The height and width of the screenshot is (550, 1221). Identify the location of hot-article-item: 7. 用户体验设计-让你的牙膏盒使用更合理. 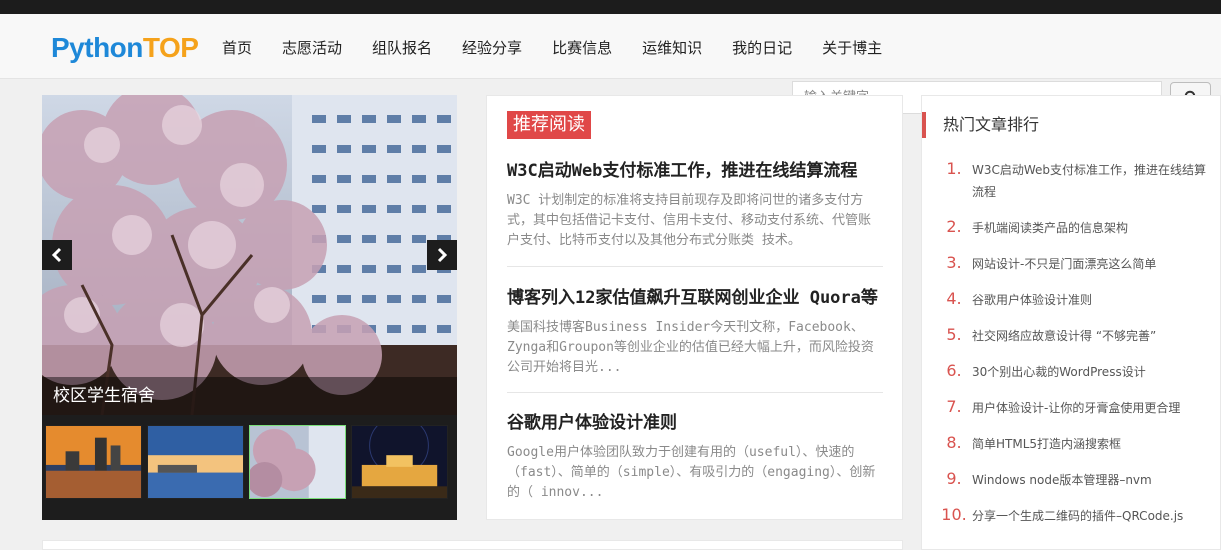
(1076, 408).